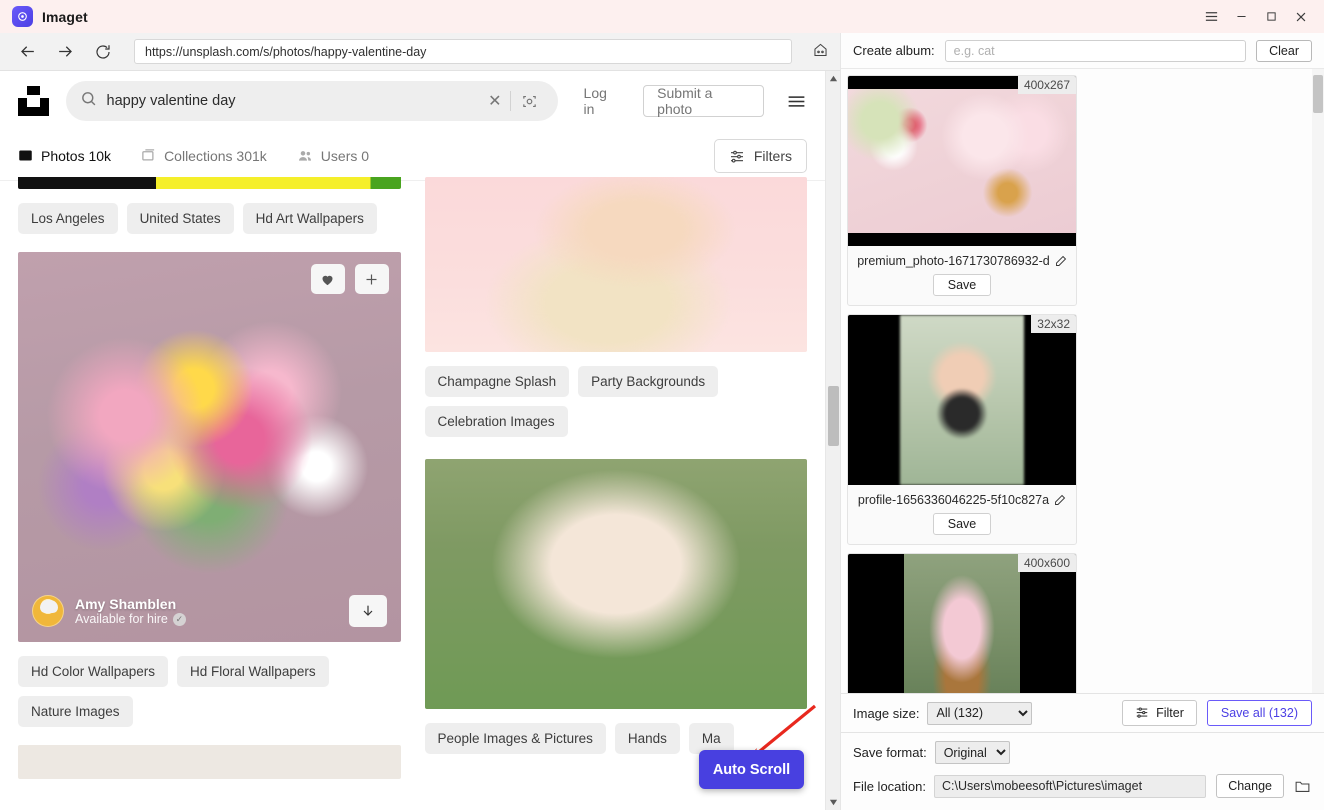 The height and width of the screenshot is (810, 1324). I want to click on panel-scrollbar, so click(1318, 381).